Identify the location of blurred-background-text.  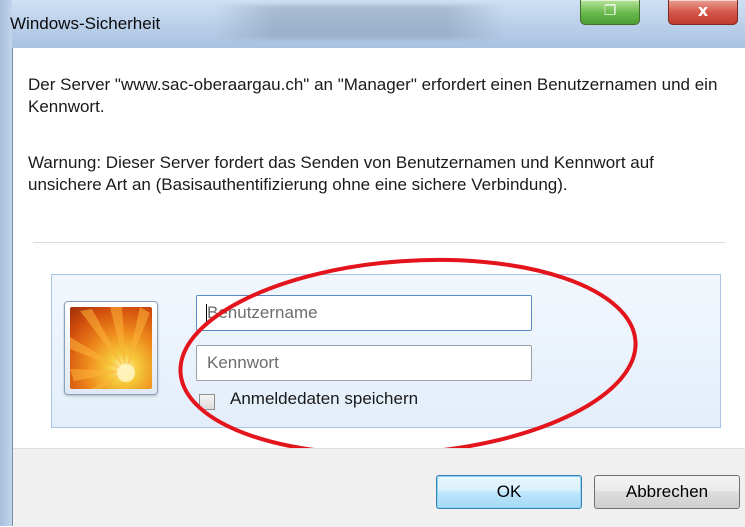
(360, 22).